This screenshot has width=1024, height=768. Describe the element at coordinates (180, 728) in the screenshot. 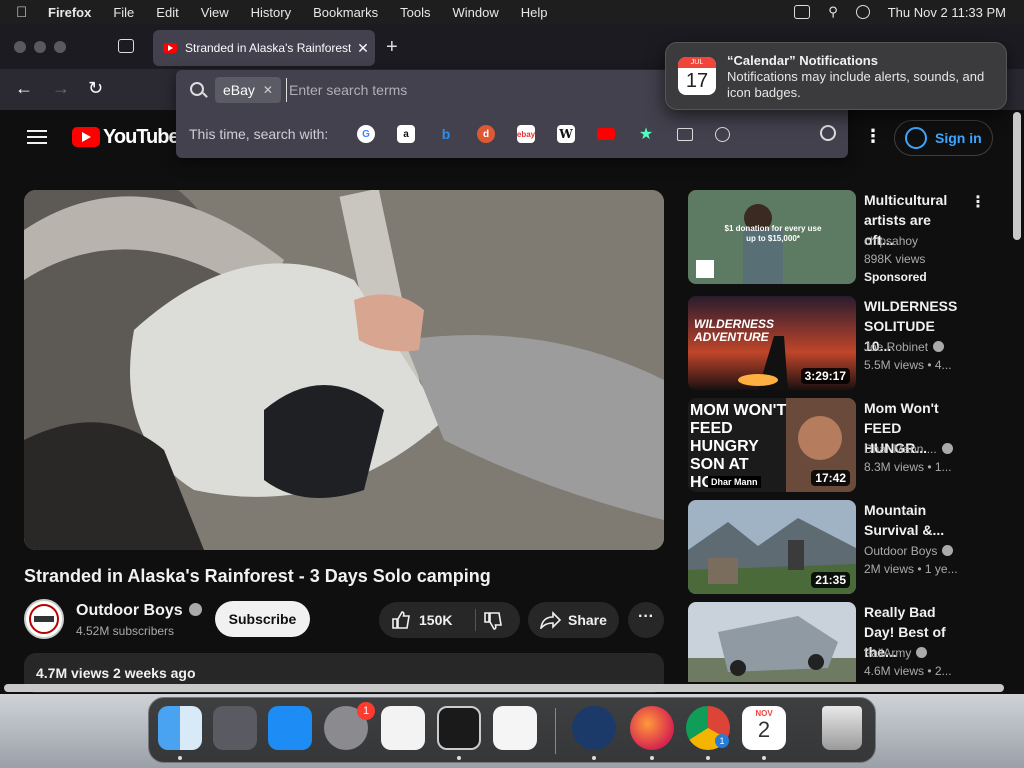

I see `finder-icon` at that location.